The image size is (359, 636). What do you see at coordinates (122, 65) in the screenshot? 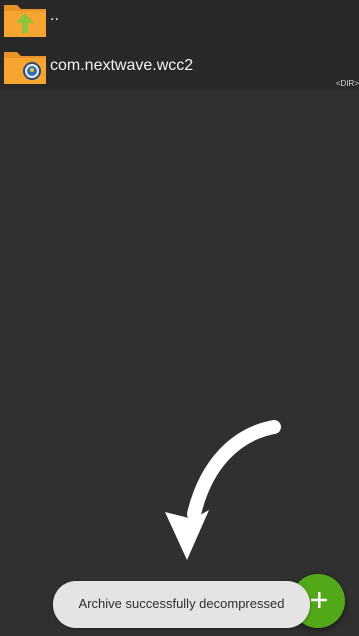
I see `file-name: com.nextwave.wcc2` at bounding box center [122, 65].